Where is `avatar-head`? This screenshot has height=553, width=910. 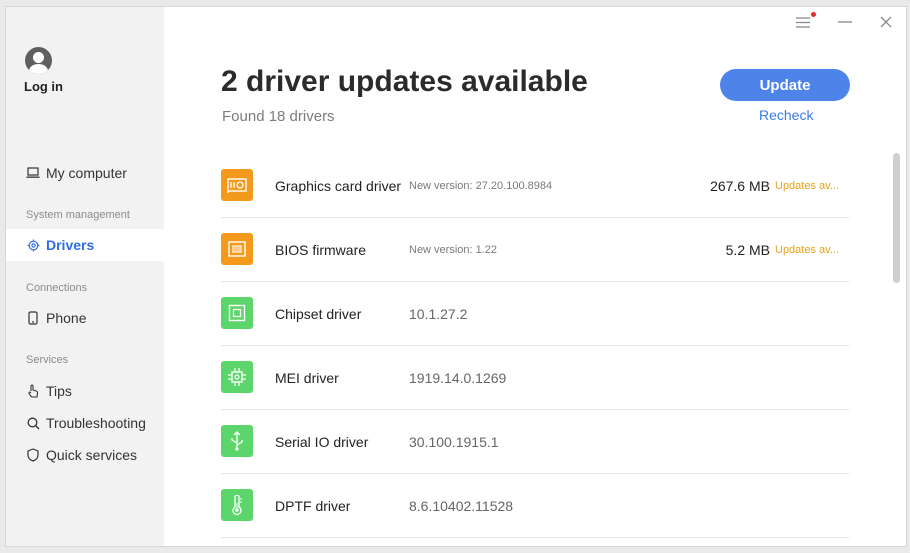 avatar-head is located at coordinates (38, 57).